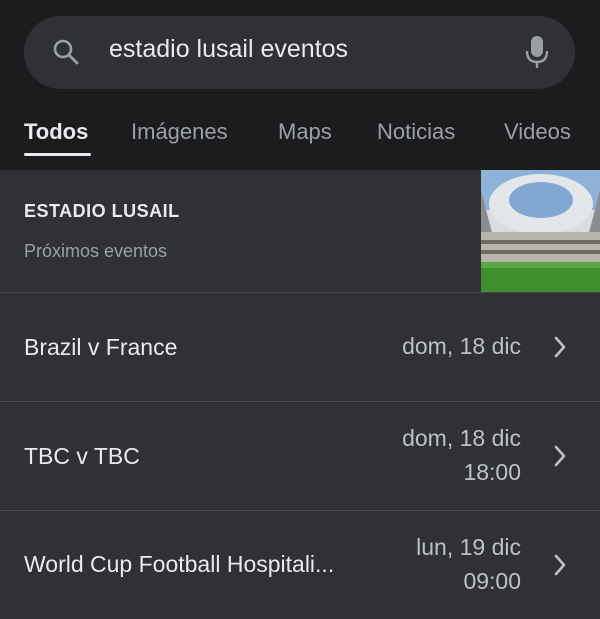 This screenshot has width=600, height=619. What do you see at coordinates (101, 347) in the screenshot?
I see `event-name: Brazil v France` at bounding box center [101, 347].